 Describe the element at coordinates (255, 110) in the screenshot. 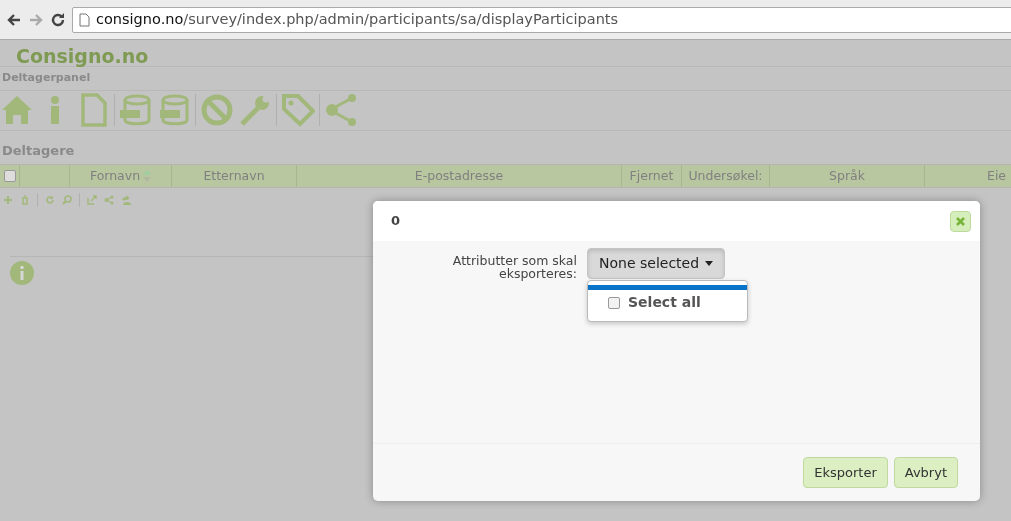

I see `wrench-icon` at that location.